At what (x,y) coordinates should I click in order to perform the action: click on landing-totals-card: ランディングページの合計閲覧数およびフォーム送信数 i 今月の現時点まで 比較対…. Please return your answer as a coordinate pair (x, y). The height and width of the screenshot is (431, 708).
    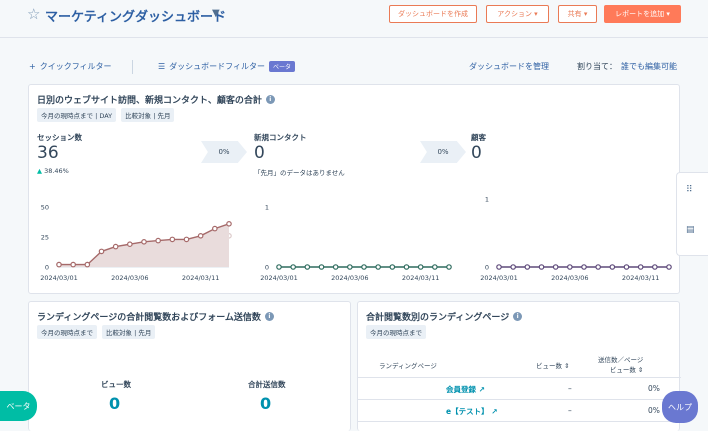
    Looking at the image, I should click on (189, 366).